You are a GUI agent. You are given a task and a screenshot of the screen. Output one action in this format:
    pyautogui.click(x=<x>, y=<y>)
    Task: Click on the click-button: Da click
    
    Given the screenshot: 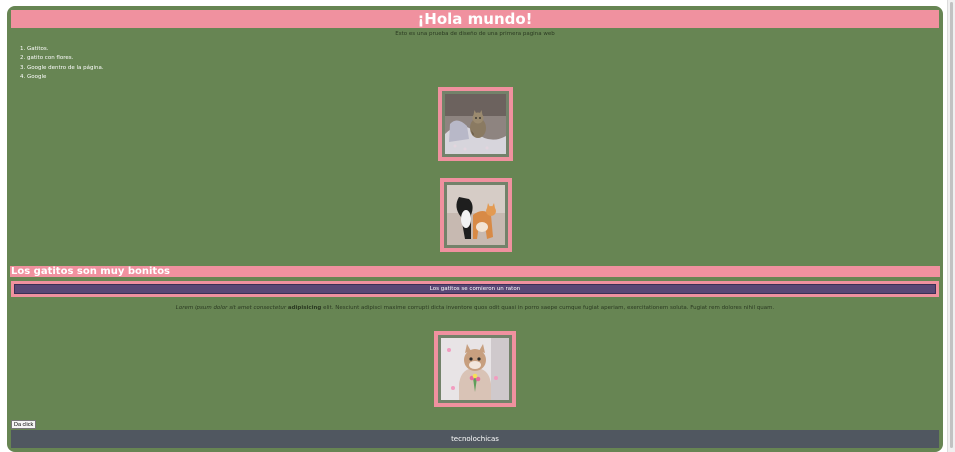 What is the action you would take?
    pyautogui.click(x=24, y=424)
    